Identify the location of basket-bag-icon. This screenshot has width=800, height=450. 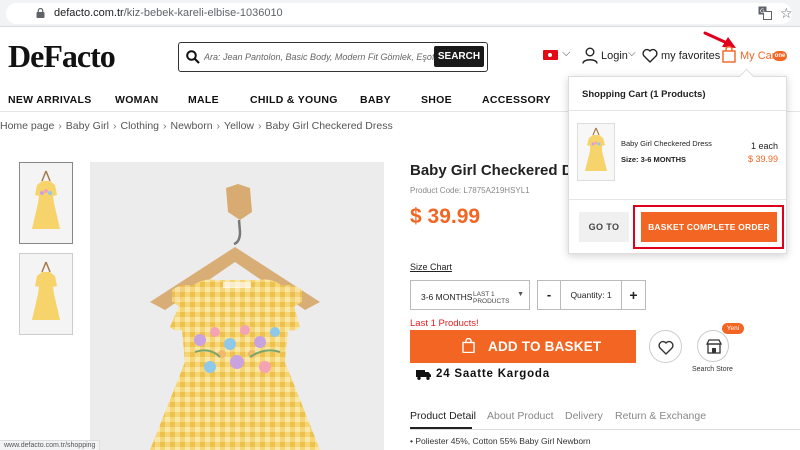
(468, 345).